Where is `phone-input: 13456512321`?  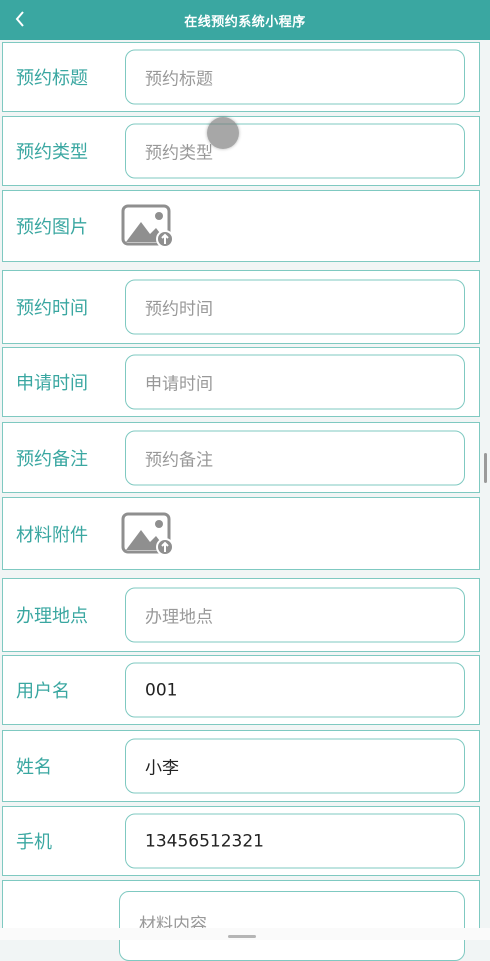
phone-input: 13456512321 is located at coordinates (295, 841).